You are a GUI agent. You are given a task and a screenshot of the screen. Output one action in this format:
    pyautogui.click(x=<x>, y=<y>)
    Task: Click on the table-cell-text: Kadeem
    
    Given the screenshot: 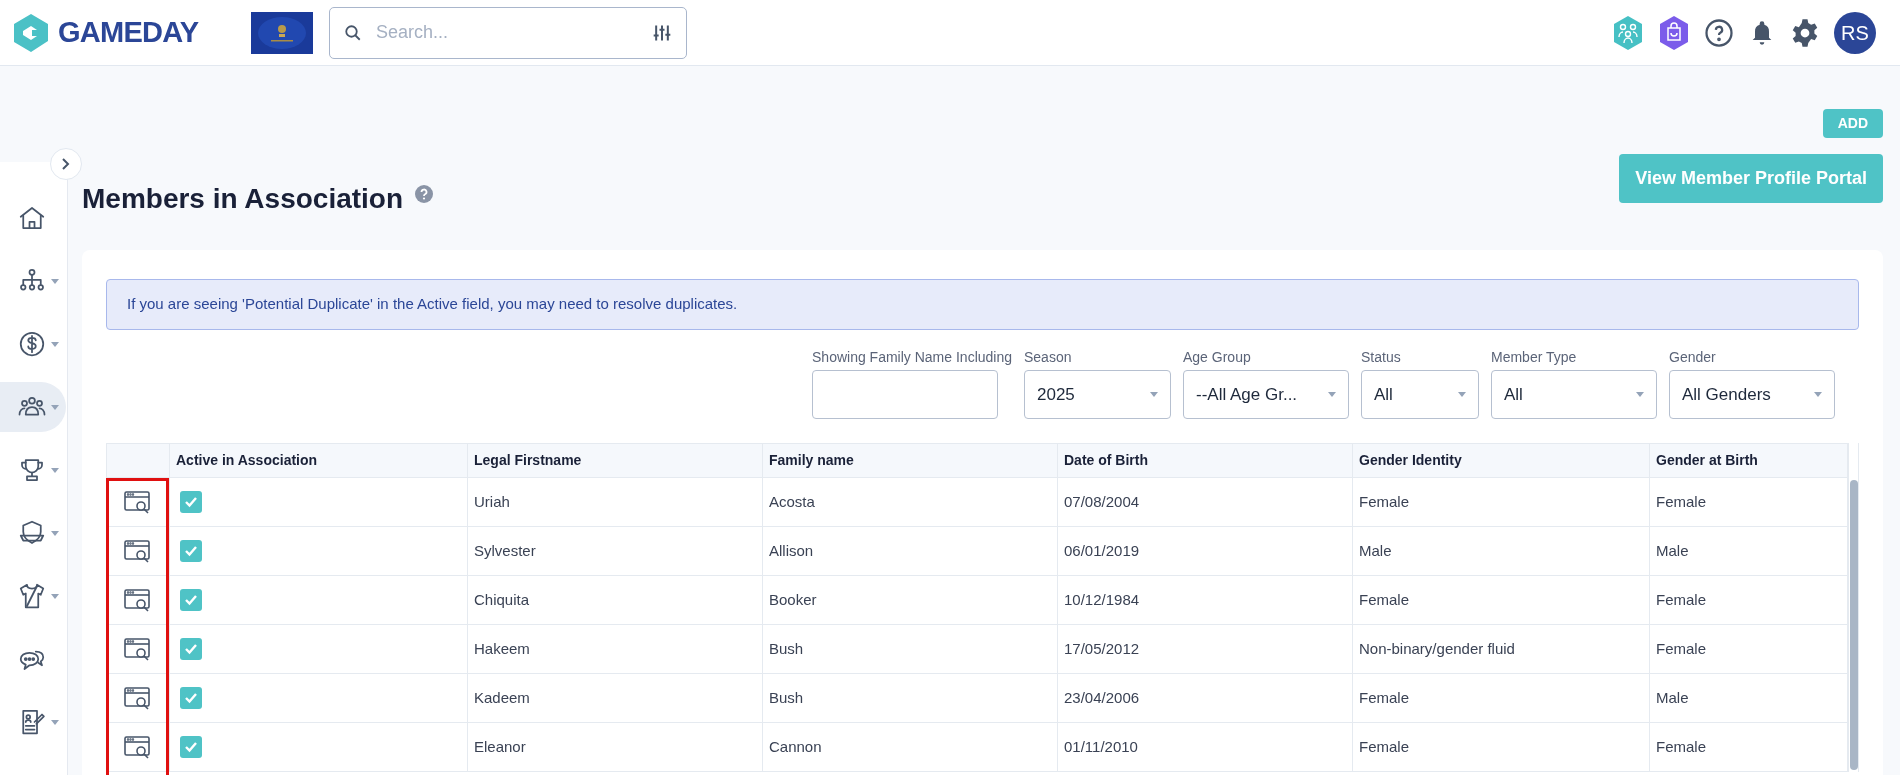 What is the action you would take?
    pyautogui.click(x=502, y=697)
    